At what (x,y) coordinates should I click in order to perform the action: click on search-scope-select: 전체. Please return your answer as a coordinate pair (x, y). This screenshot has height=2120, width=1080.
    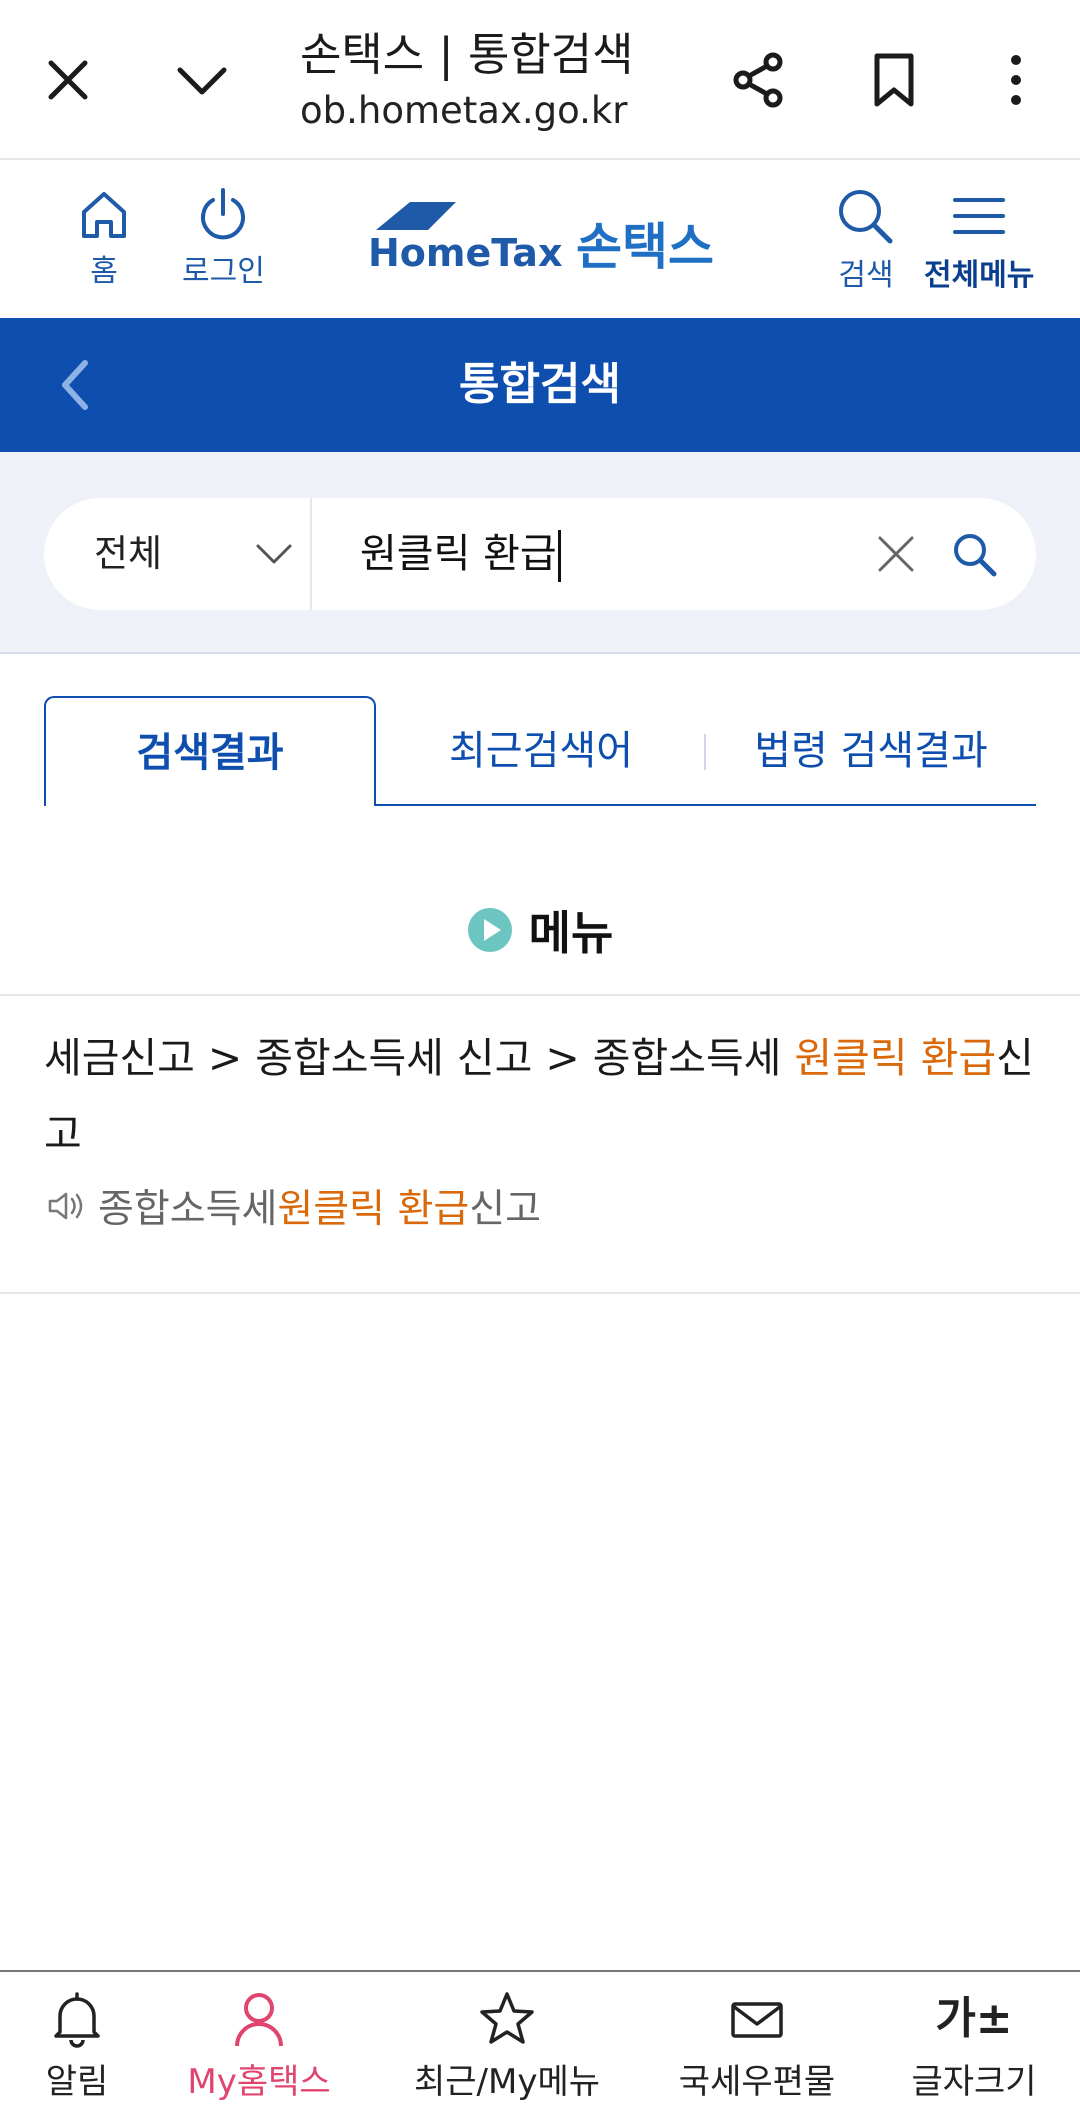
    Looking at the image, I should click on (178, 554).